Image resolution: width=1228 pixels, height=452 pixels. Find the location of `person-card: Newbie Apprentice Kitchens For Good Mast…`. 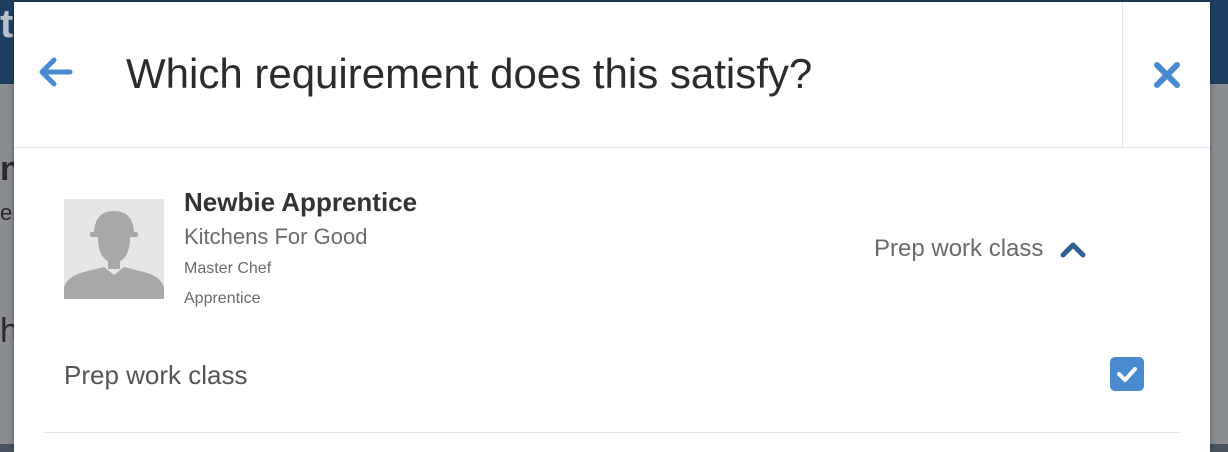

person-card: Newbie Apprentice Kitchens For Good Mast… is located at coordinates (364, 252).